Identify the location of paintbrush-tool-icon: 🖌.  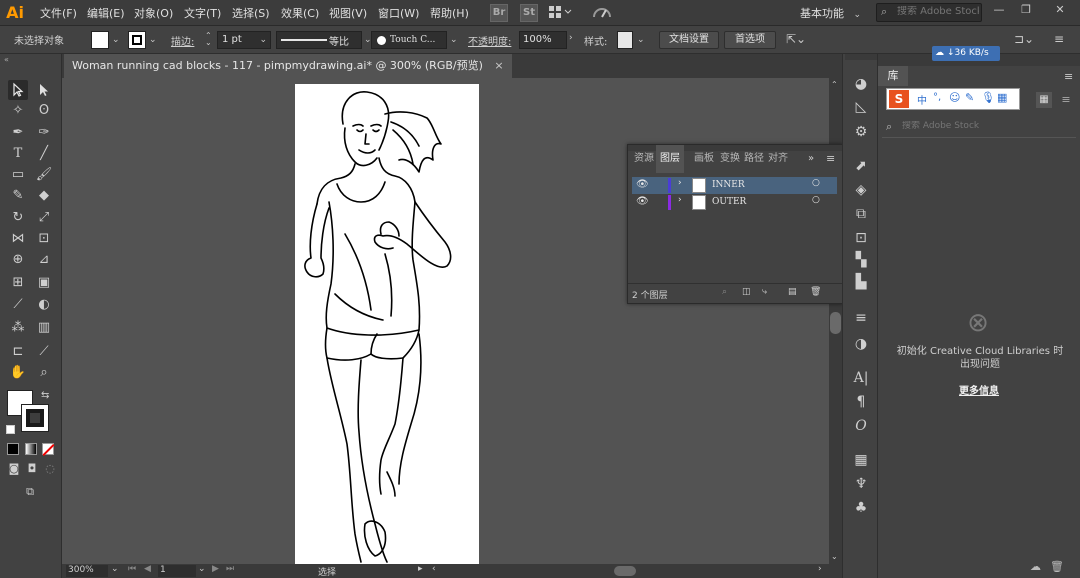
(44, 175).